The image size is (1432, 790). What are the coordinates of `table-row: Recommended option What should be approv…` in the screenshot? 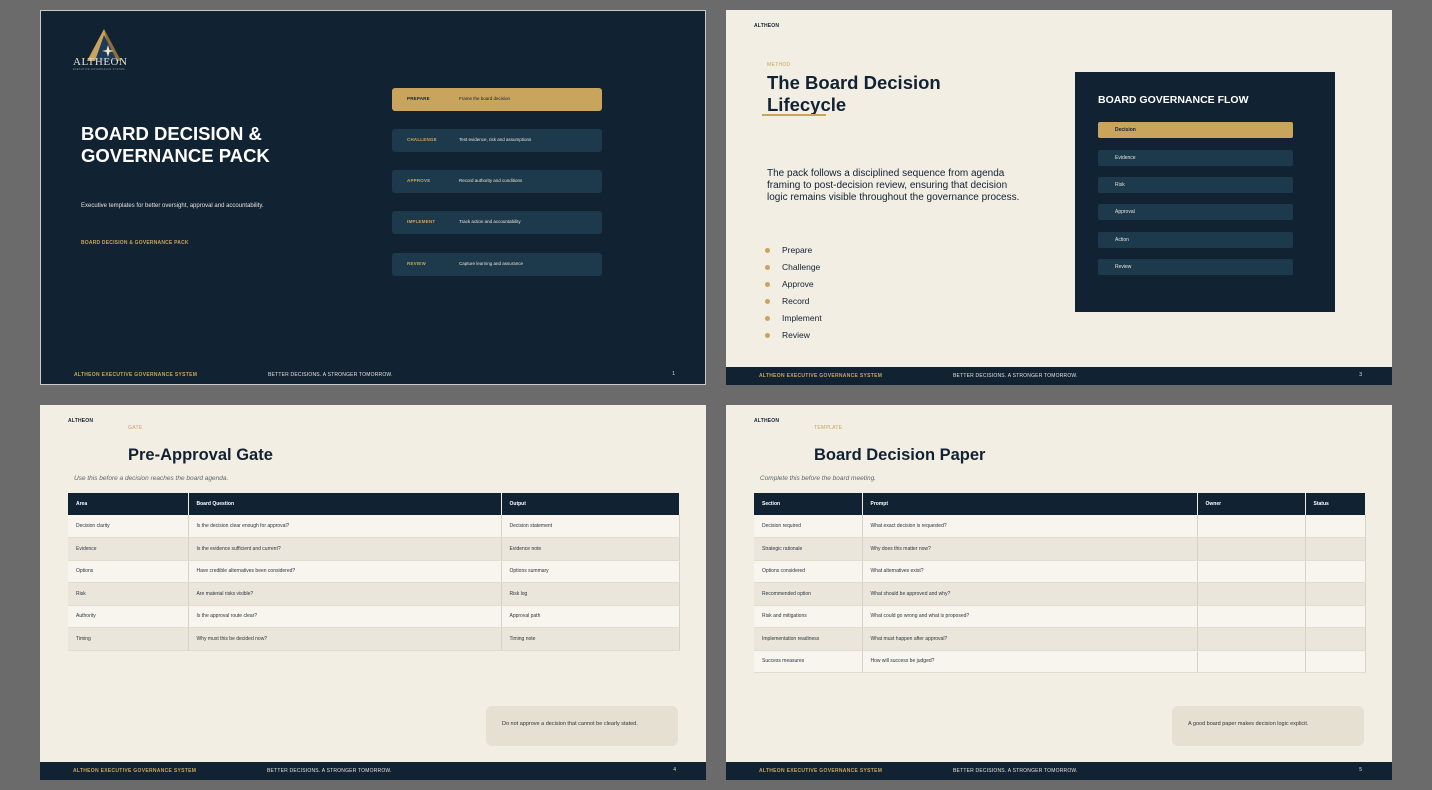 It's located at (1060, 594).